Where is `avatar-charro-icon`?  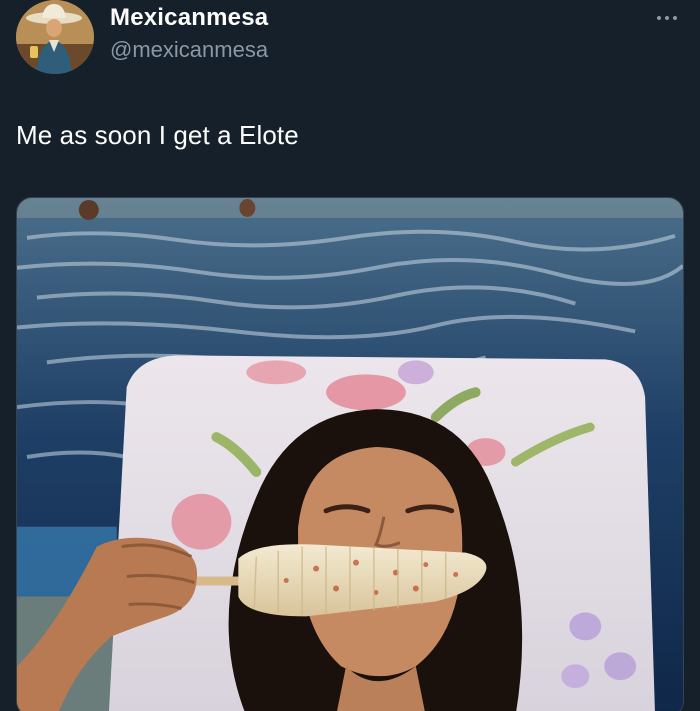 avatar-charro-icon is located at coordinates (55, 37).